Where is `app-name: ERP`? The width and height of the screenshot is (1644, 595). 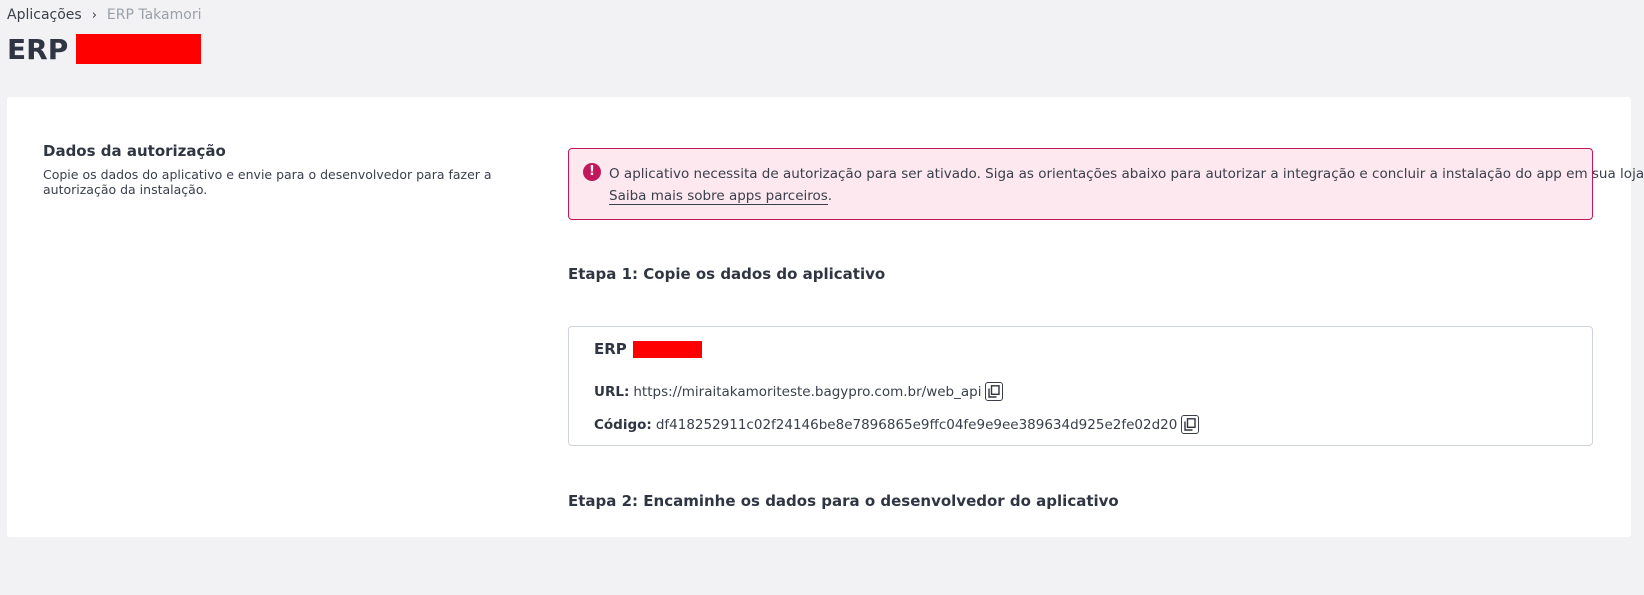 app-name: ERP is located at coordinates (648, 349).